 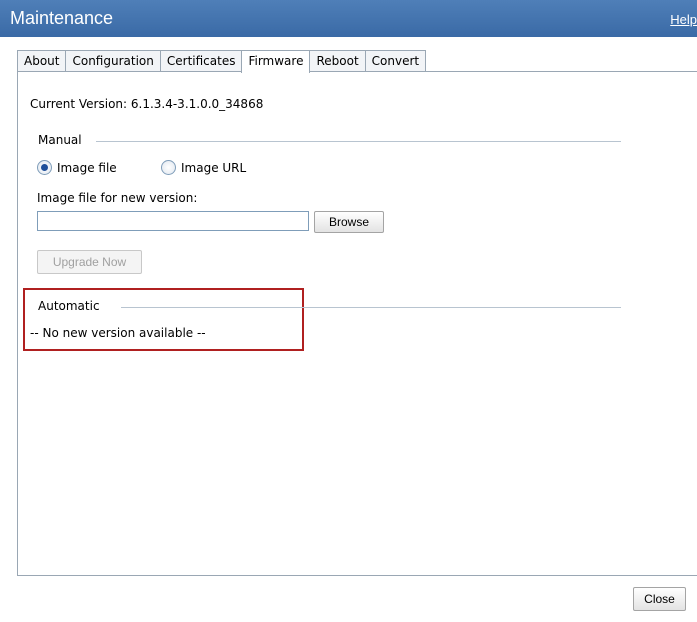 I want to click on no-new-version-text: -- No new version available --, so click(x=118, y=333).